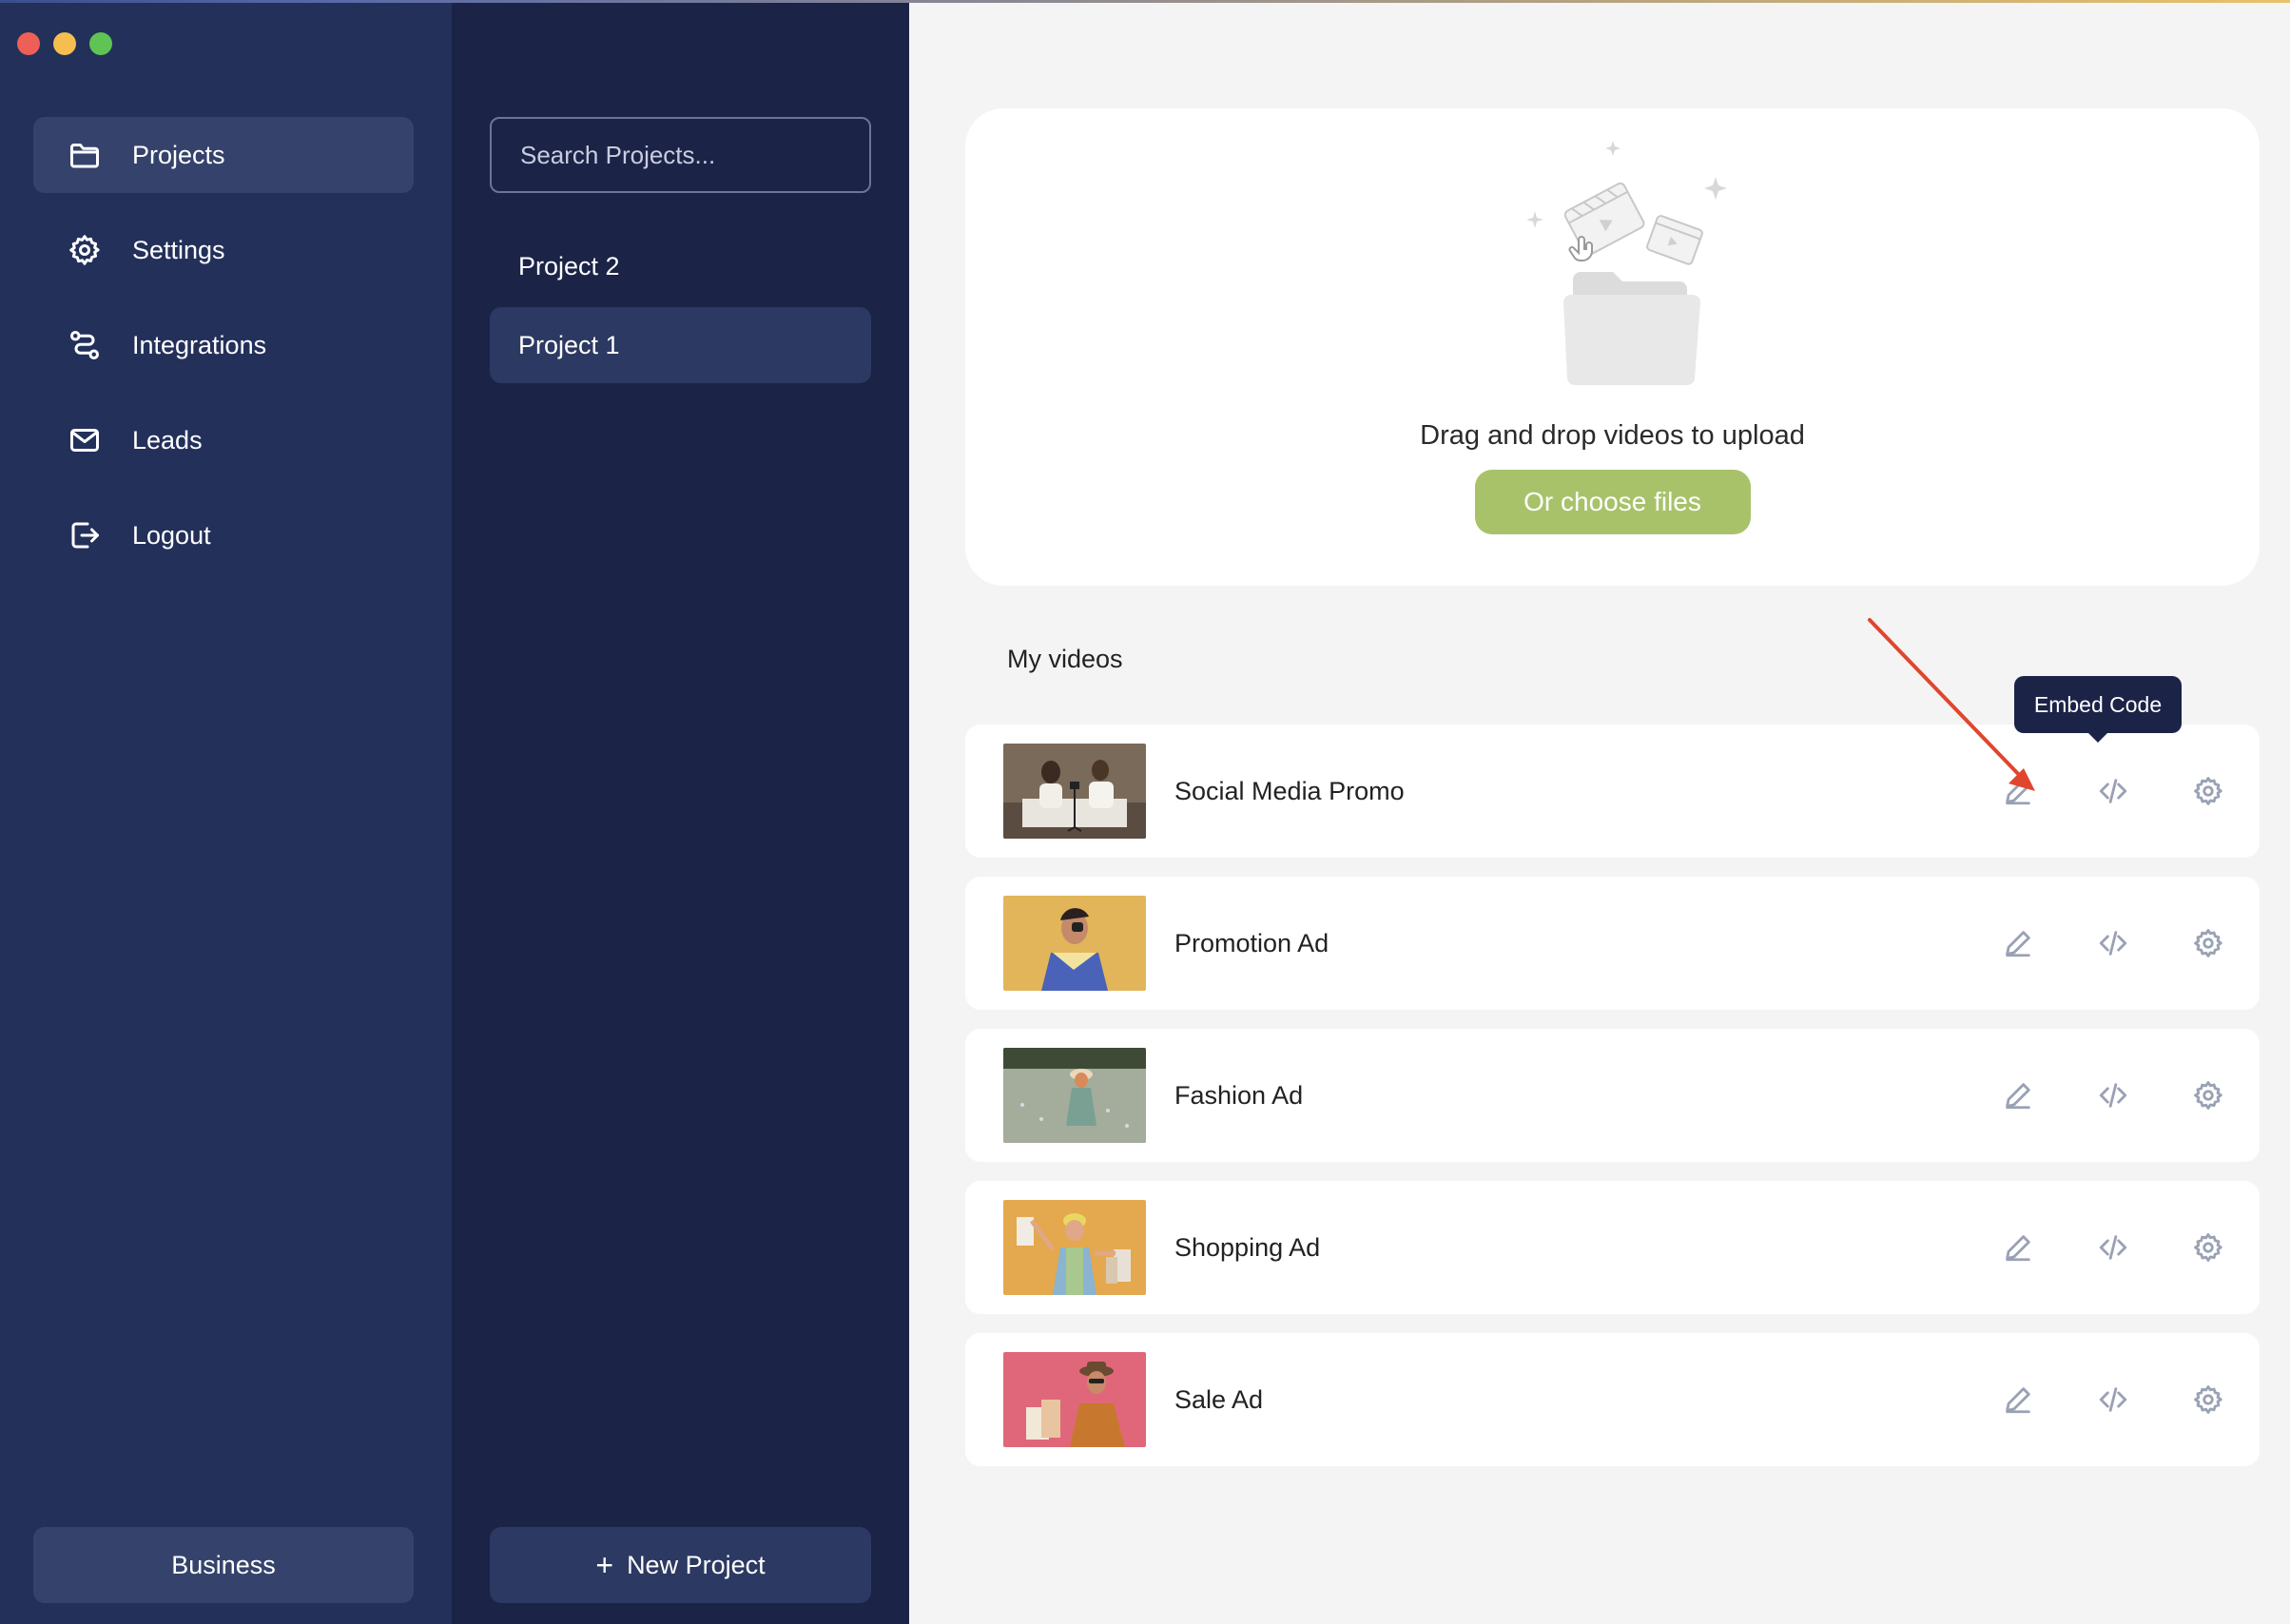 The height and width of the screenshot is (1624, 2290). What do you see at coordinates (1145, 1) in the screenshot?
I see `top-accent-line` at bounding box center [1145, 1].